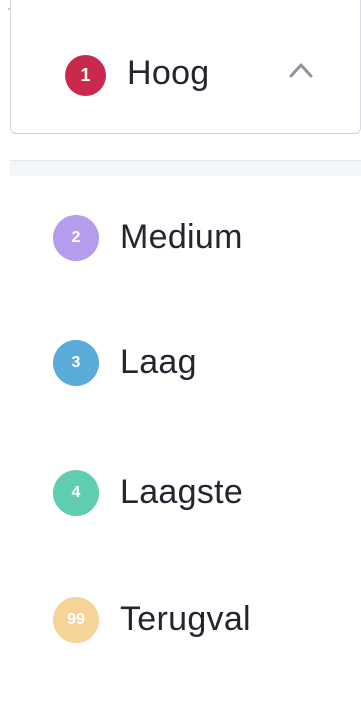  I want to click on option-label-laag: Laag, so click(158, 362).